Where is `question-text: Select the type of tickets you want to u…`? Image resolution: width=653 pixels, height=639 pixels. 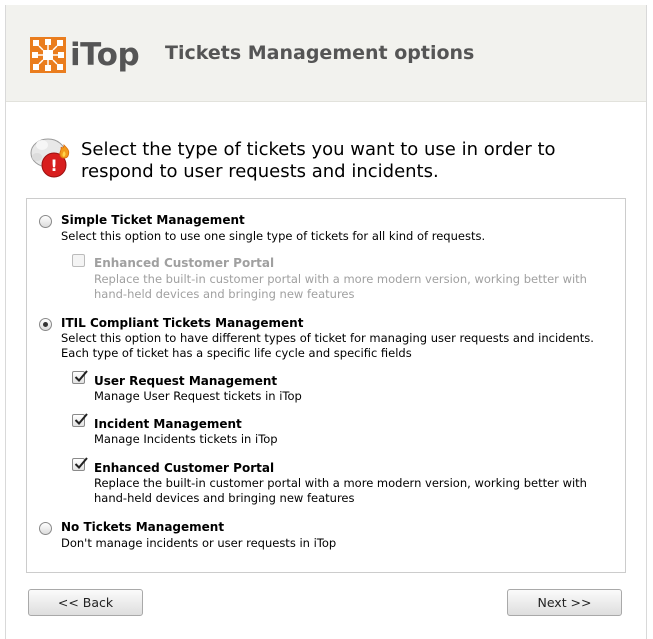 question-text: Select the type of tickets you want to u… is located at coordinates (318, 160).